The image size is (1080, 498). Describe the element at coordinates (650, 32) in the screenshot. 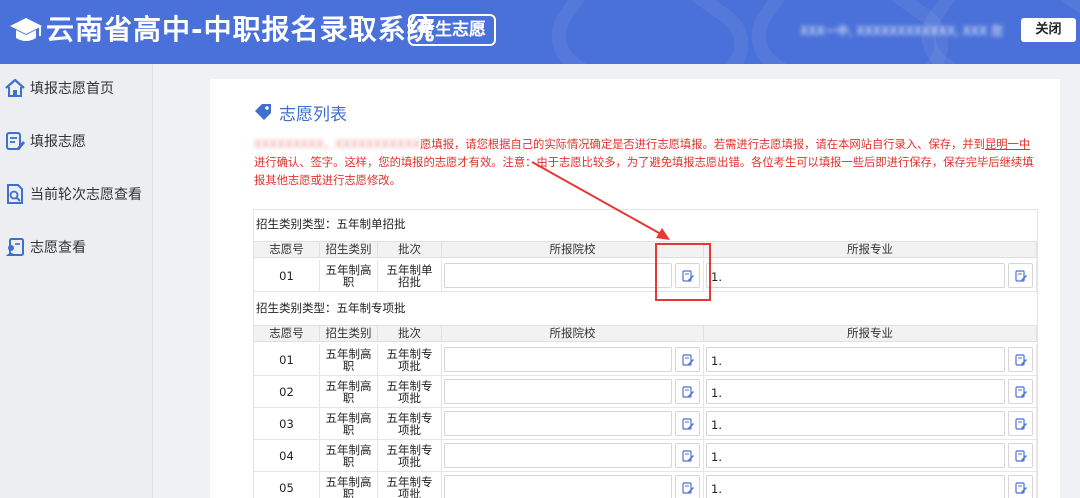

I see `header-decoration` at that location.